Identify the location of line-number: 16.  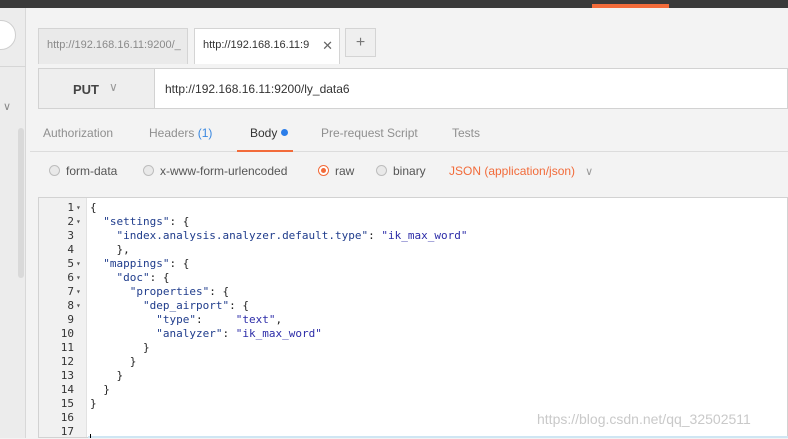
(67, 417).